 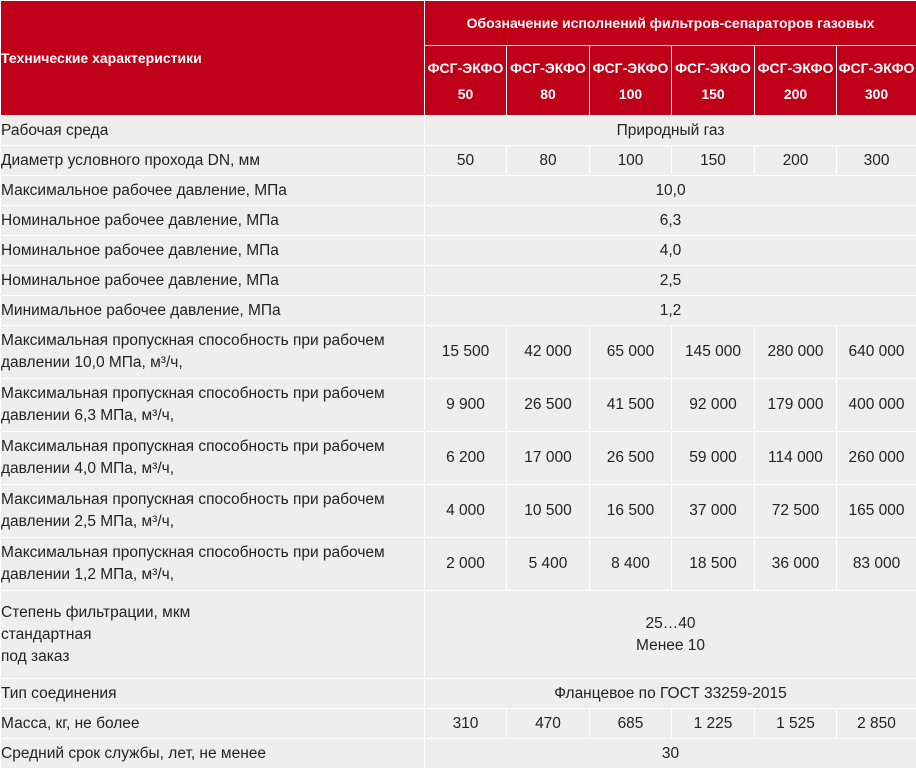 I want to click on cell-value: 150, so click(x=713, y=161).